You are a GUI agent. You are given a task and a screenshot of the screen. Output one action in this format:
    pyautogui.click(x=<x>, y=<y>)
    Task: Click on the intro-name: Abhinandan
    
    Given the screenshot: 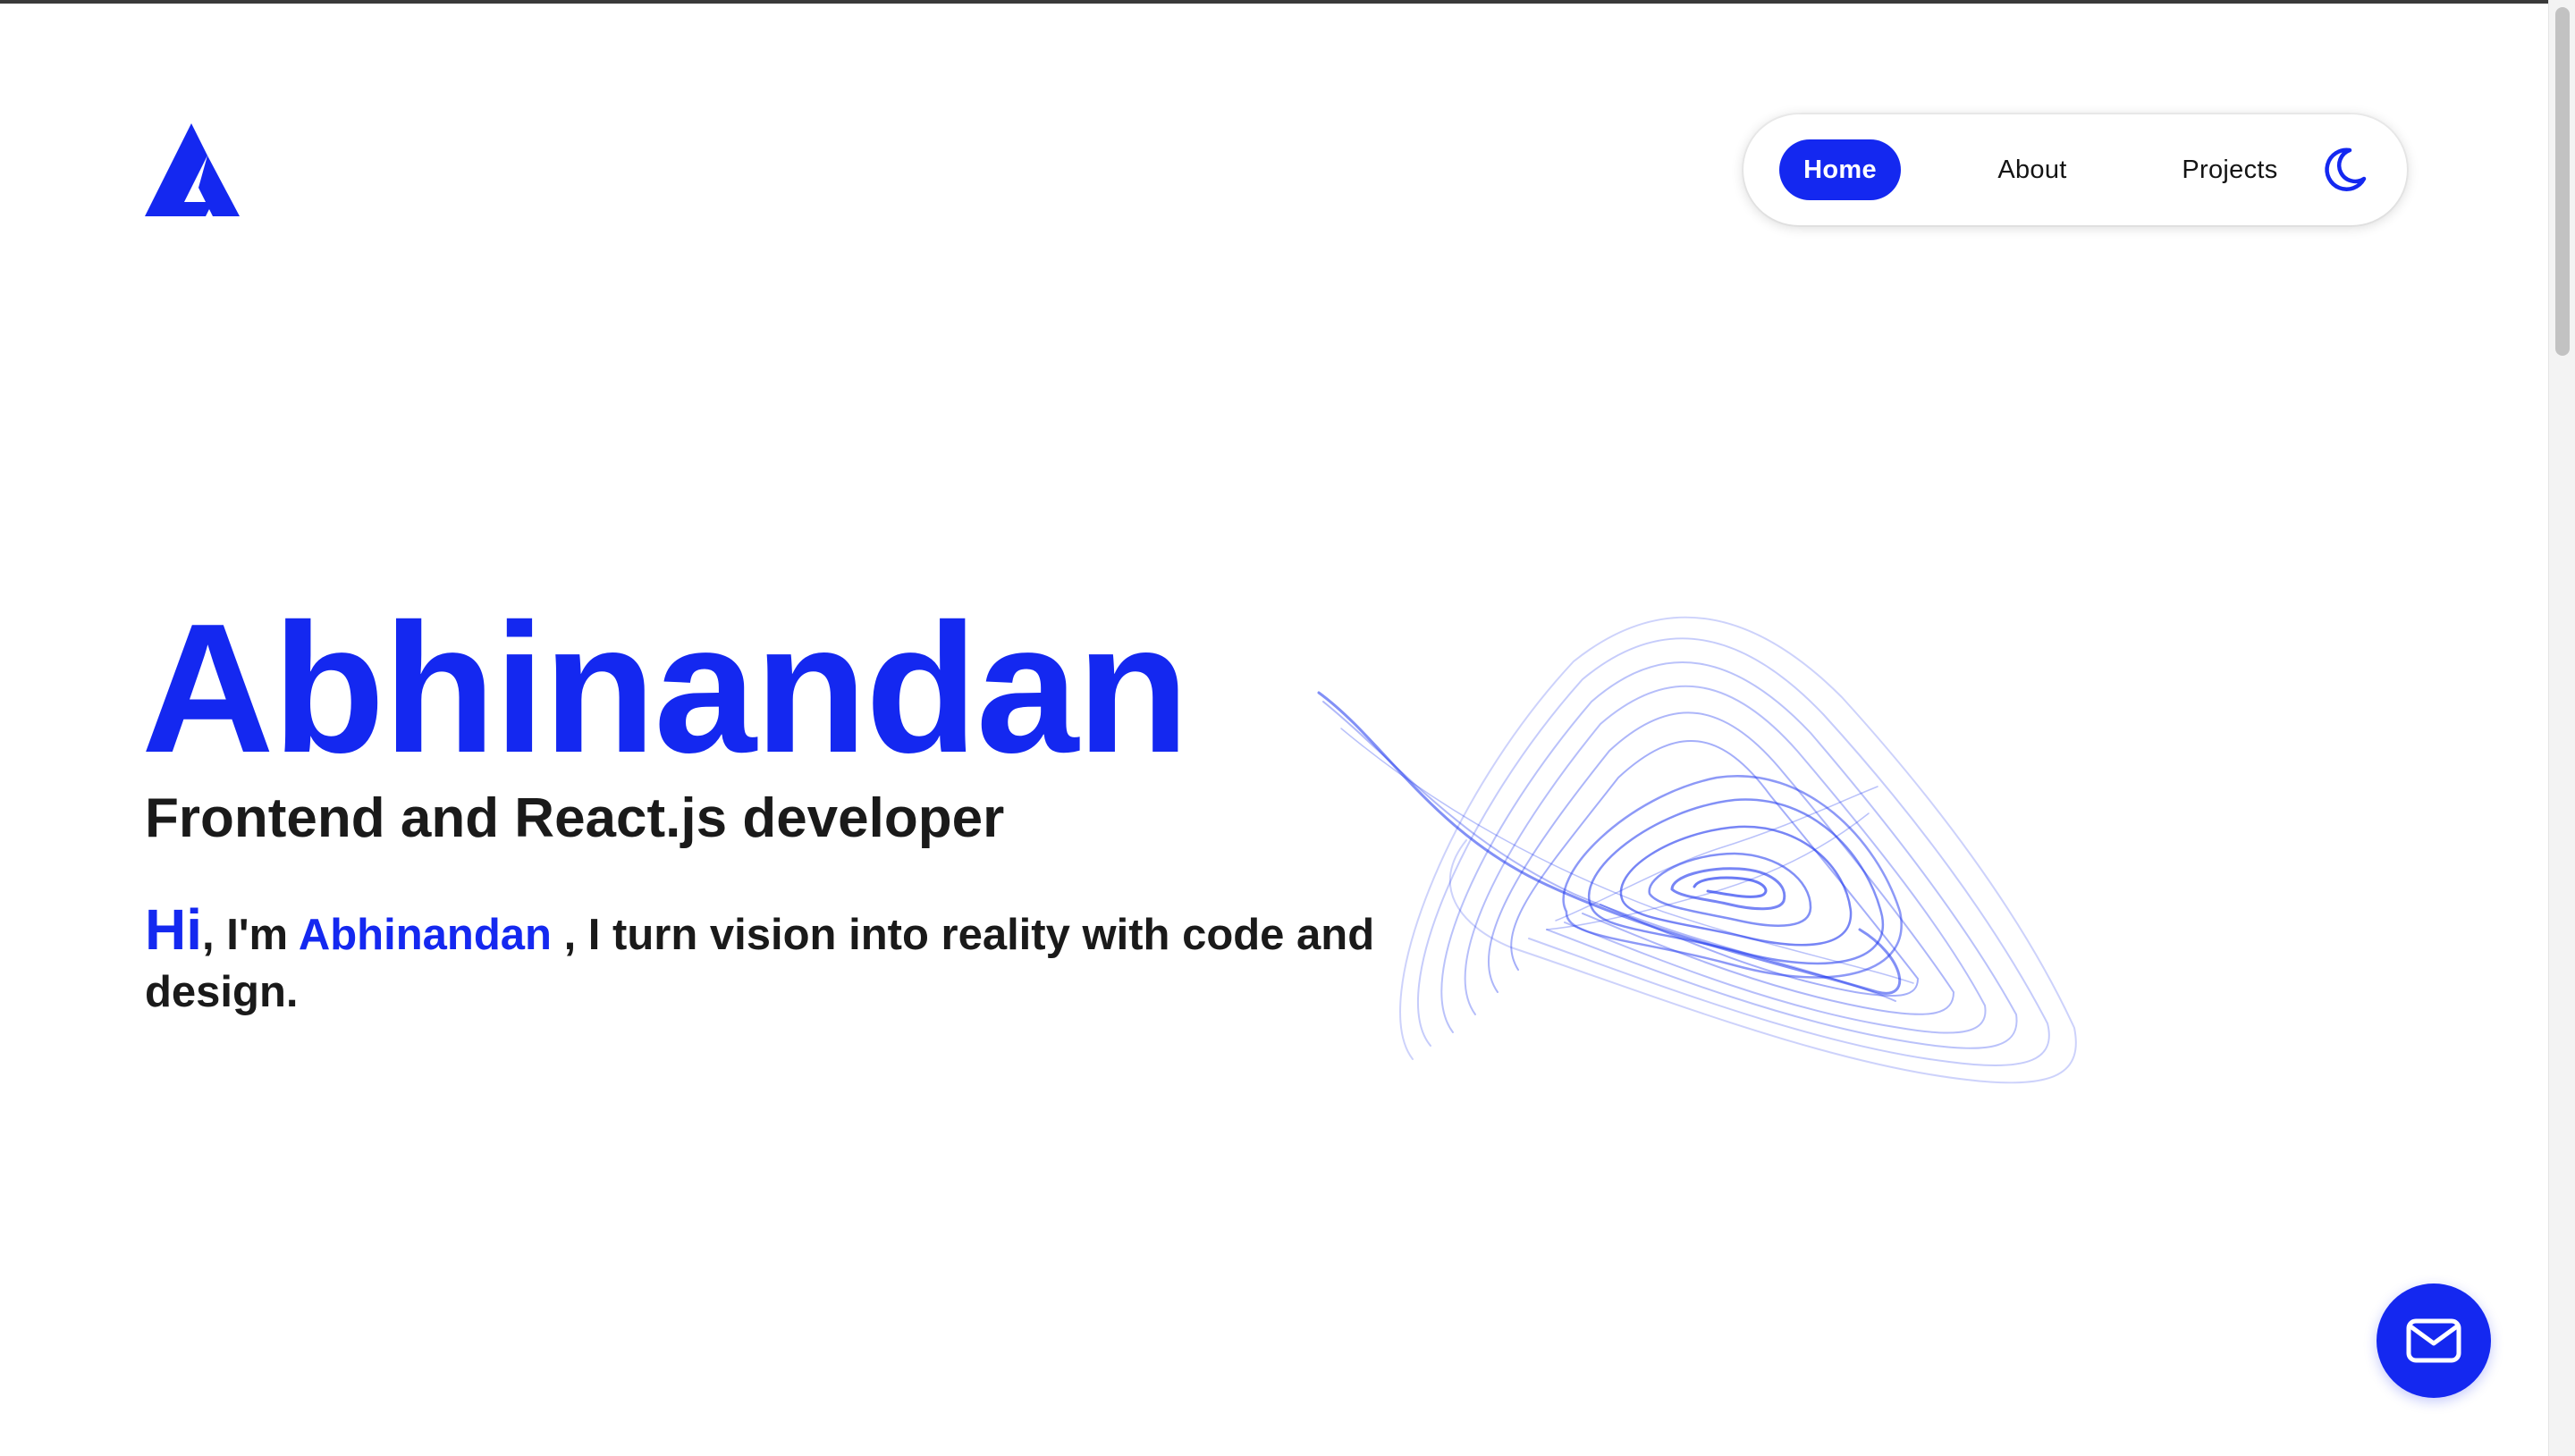 What is the action you would take?
    pyautogui.click(x=425, y=935)
    